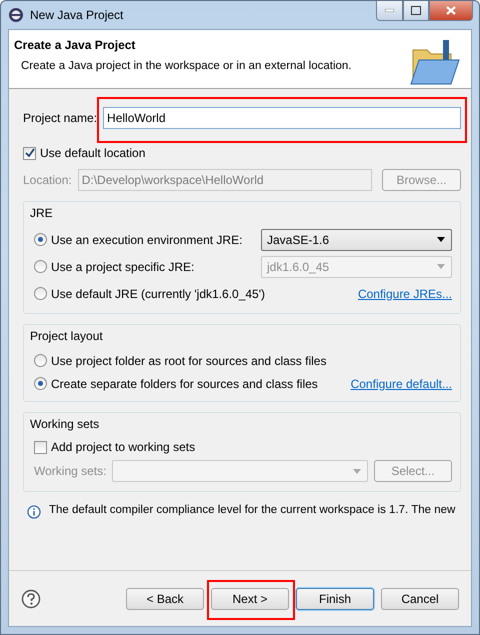 The height and width of the screenshot is (635, 480). What do you see at coordinates (41, 213) in the screenshot?
I see `group-title: JRE` at bounding box center [41, 213].